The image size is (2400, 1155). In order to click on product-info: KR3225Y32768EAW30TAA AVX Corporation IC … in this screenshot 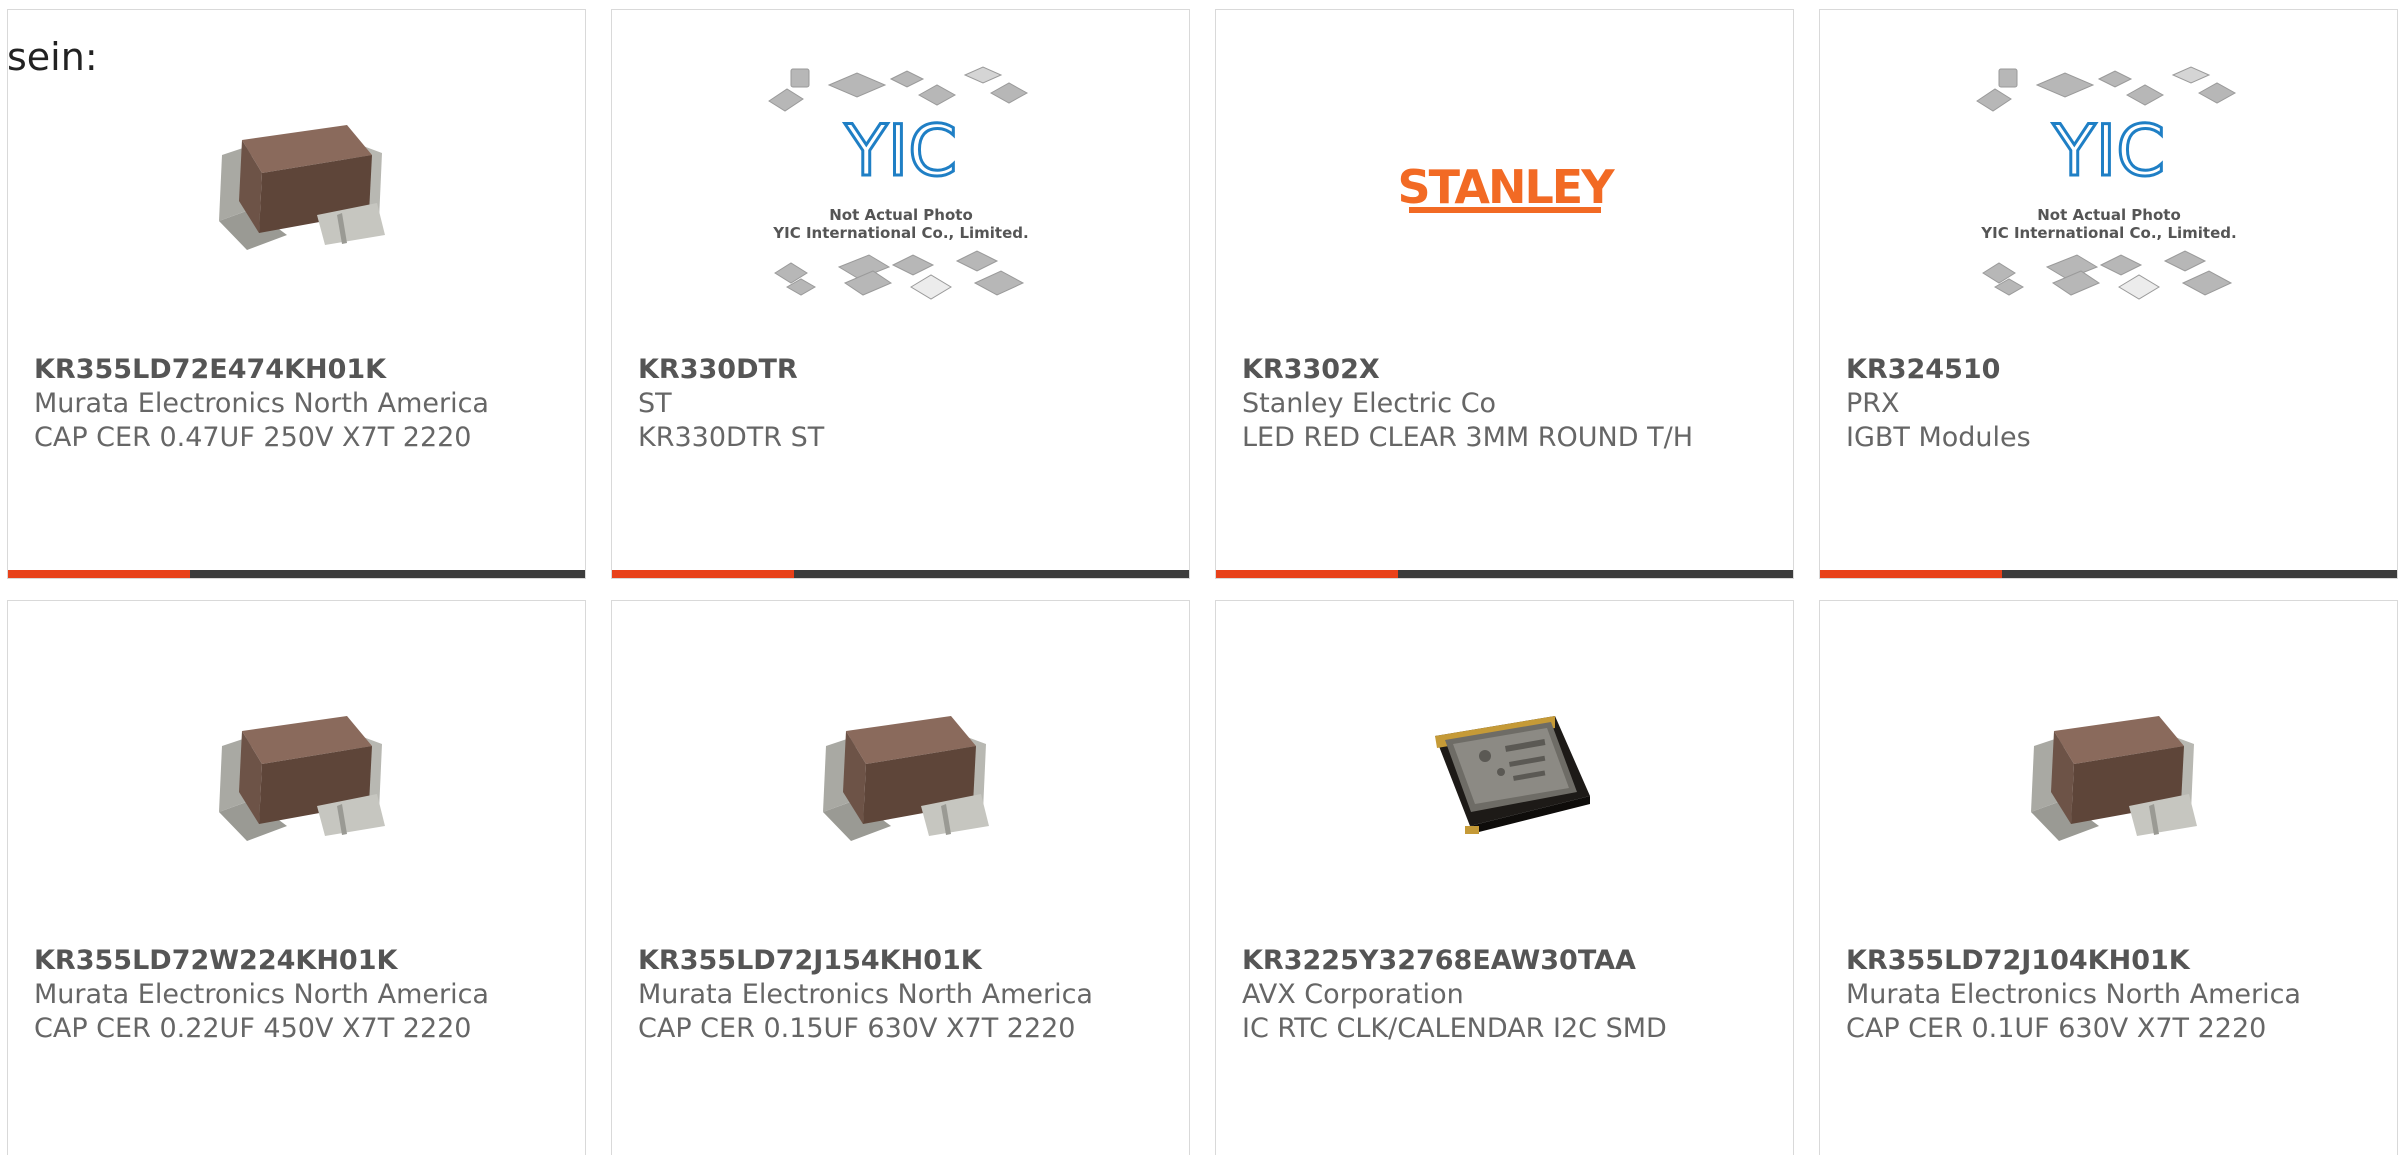, I will do `click(1512, 995)`.